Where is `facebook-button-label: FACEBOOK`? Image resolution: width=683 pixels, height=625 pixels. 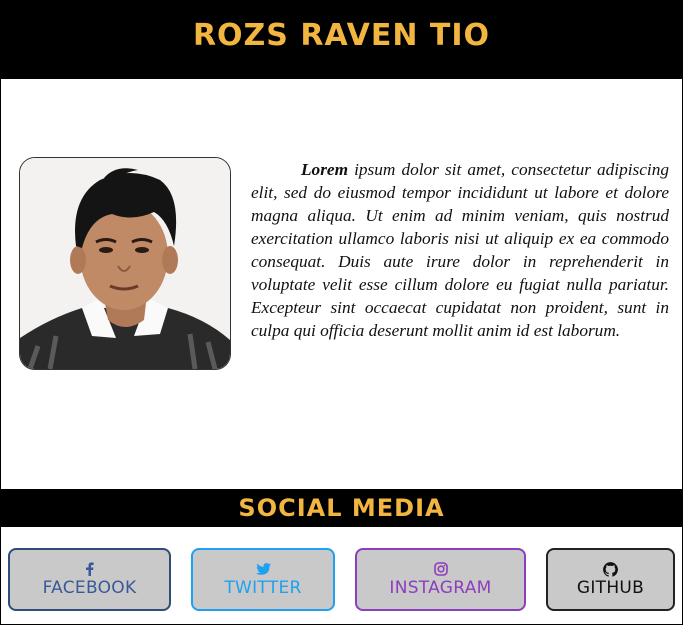
facebook-button-label: FACEBOOK is located at coordinates (89, 588).